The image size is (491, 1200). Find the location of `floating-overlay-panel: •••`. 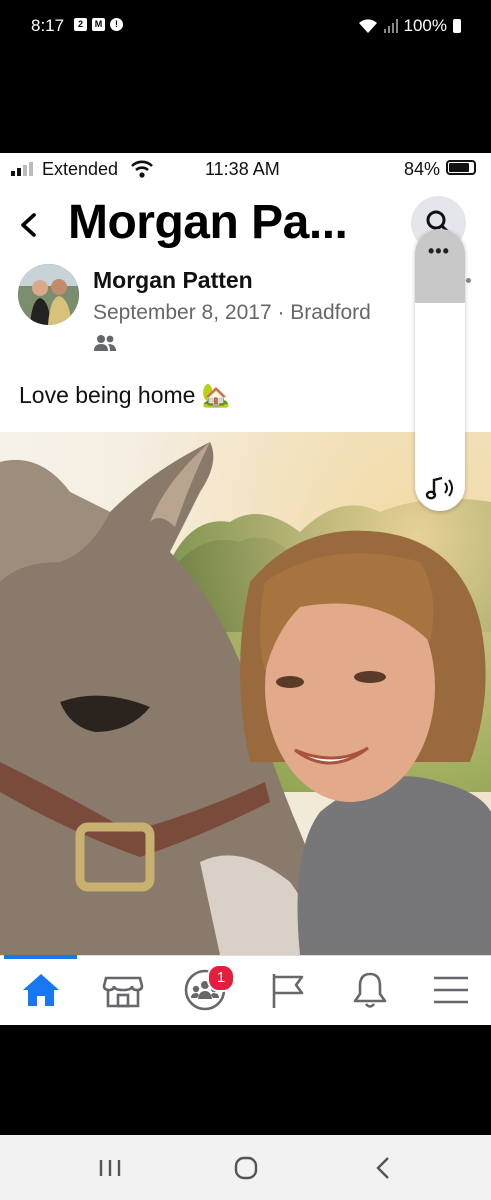

floating-overlay-panel: ••• is located at coordinates (440, 370).